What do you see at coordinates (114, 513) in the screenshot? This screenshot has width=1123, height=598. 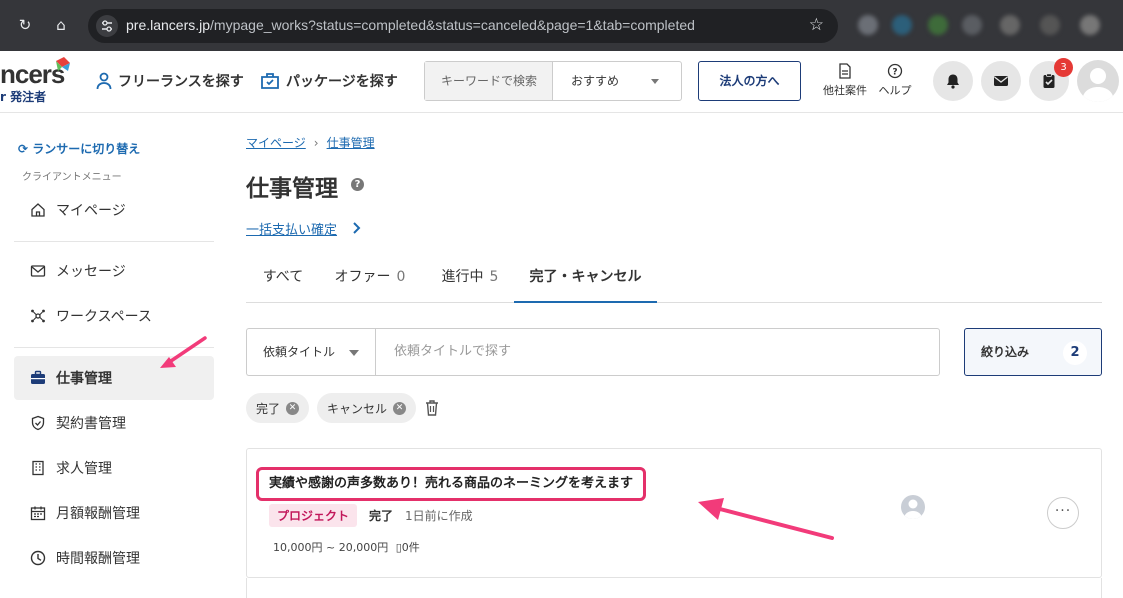 I see `sidebar-item-monthly-reward: 月額報酬管理` at bounding box center [114, 513].